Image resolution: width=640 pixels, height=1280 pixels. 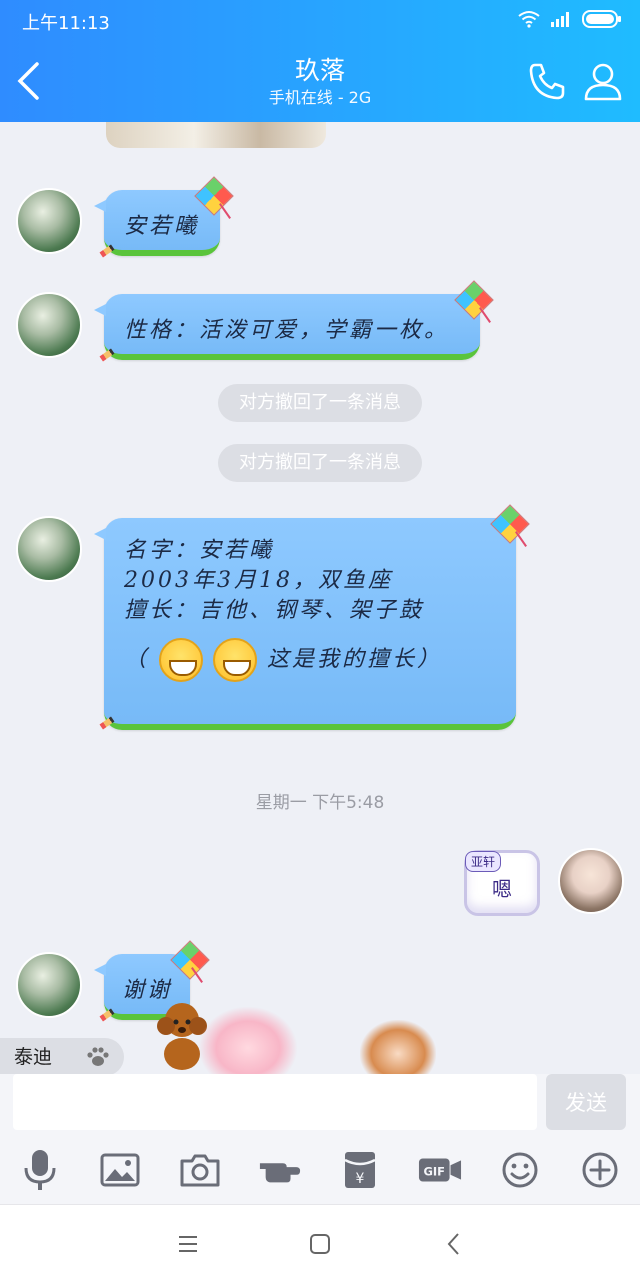 I want to click on voice-button, so click(x=40, y=1170).